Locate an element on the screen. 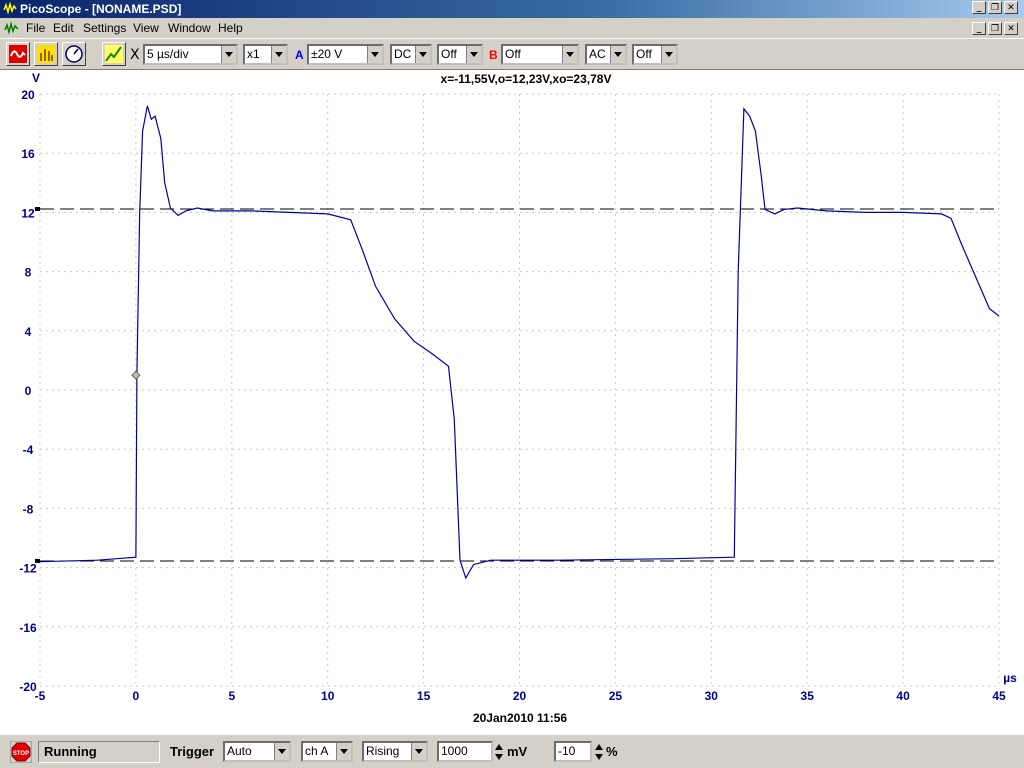  channel-a-coupling-value: DC is located at coordinates (403, 54).